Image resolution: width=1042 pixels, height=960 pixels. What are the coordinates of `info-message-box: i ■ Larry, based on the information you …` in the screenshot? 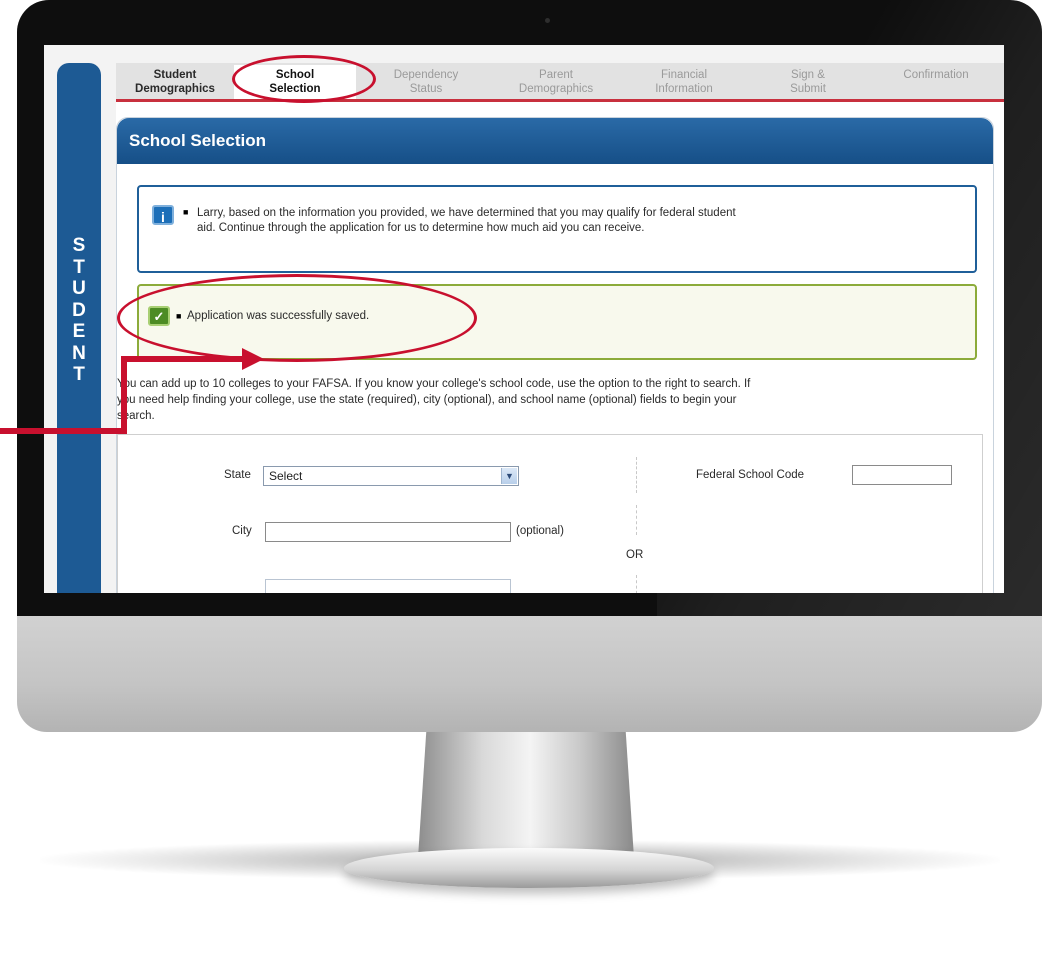 It's located at (557, 229).